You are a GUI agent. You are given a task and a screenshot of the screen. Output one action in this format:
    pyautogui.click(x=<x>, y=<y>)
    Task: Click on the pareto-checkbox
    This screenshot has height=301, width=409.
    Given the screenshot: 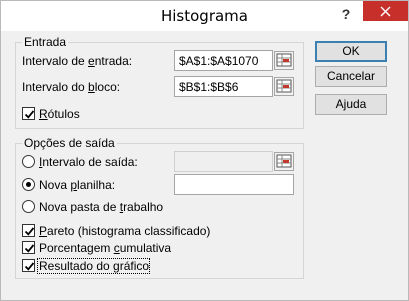 What is the action you would take?
    pyautogui.click(x=28, y=230)
    